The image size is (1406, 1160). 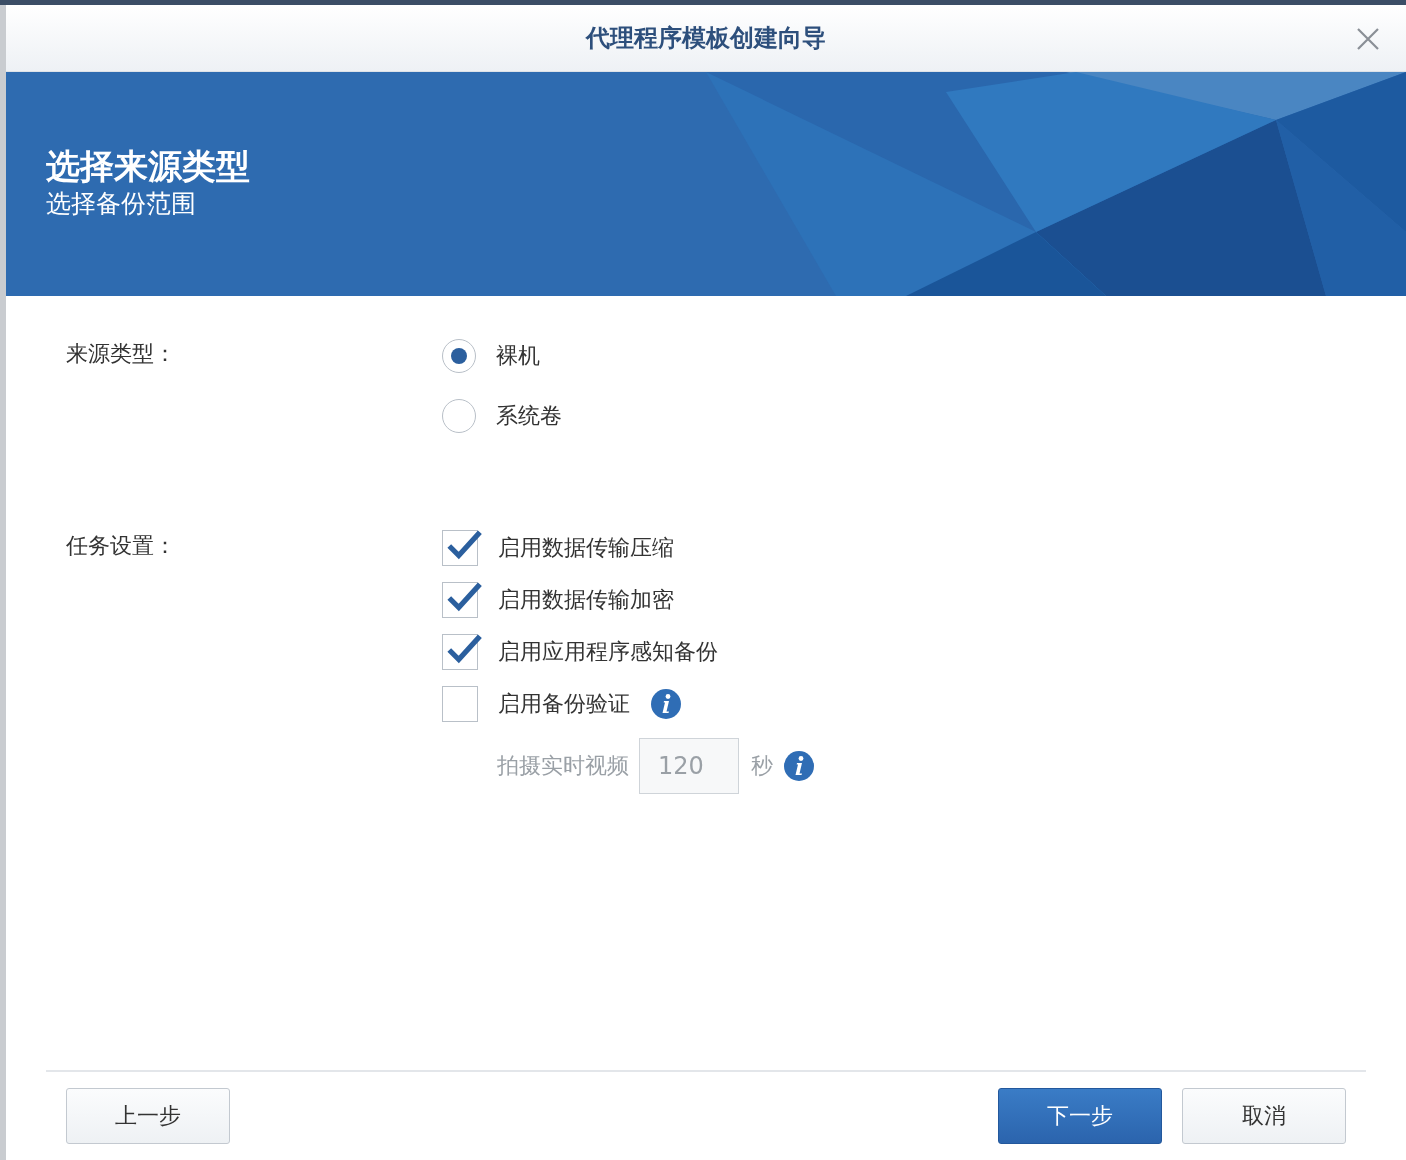 I want to click on button: 取消, so click(x=1264, y=1116).